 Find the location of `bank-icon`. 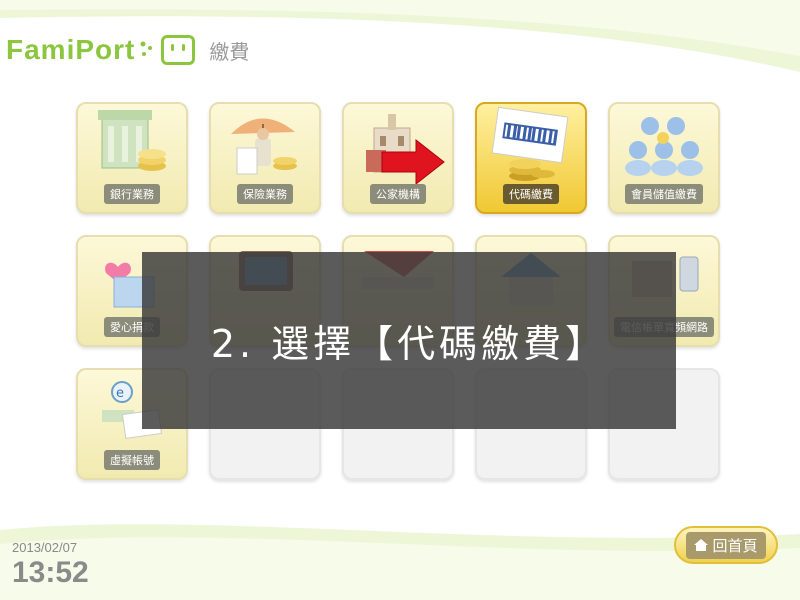

bank-icon is located at coordinates (132, 140).